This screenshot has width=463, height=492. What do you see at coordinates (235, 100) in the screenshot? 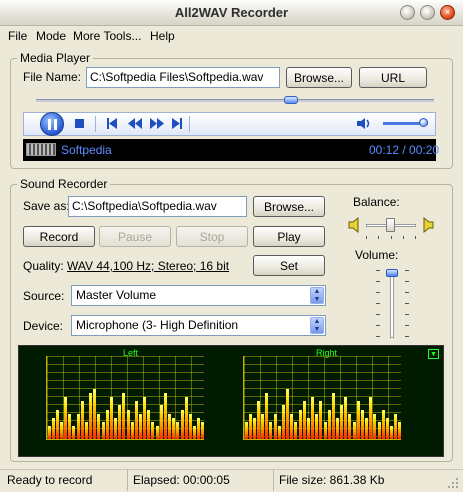
I see `seek-track` at bounding box center [235, 100].